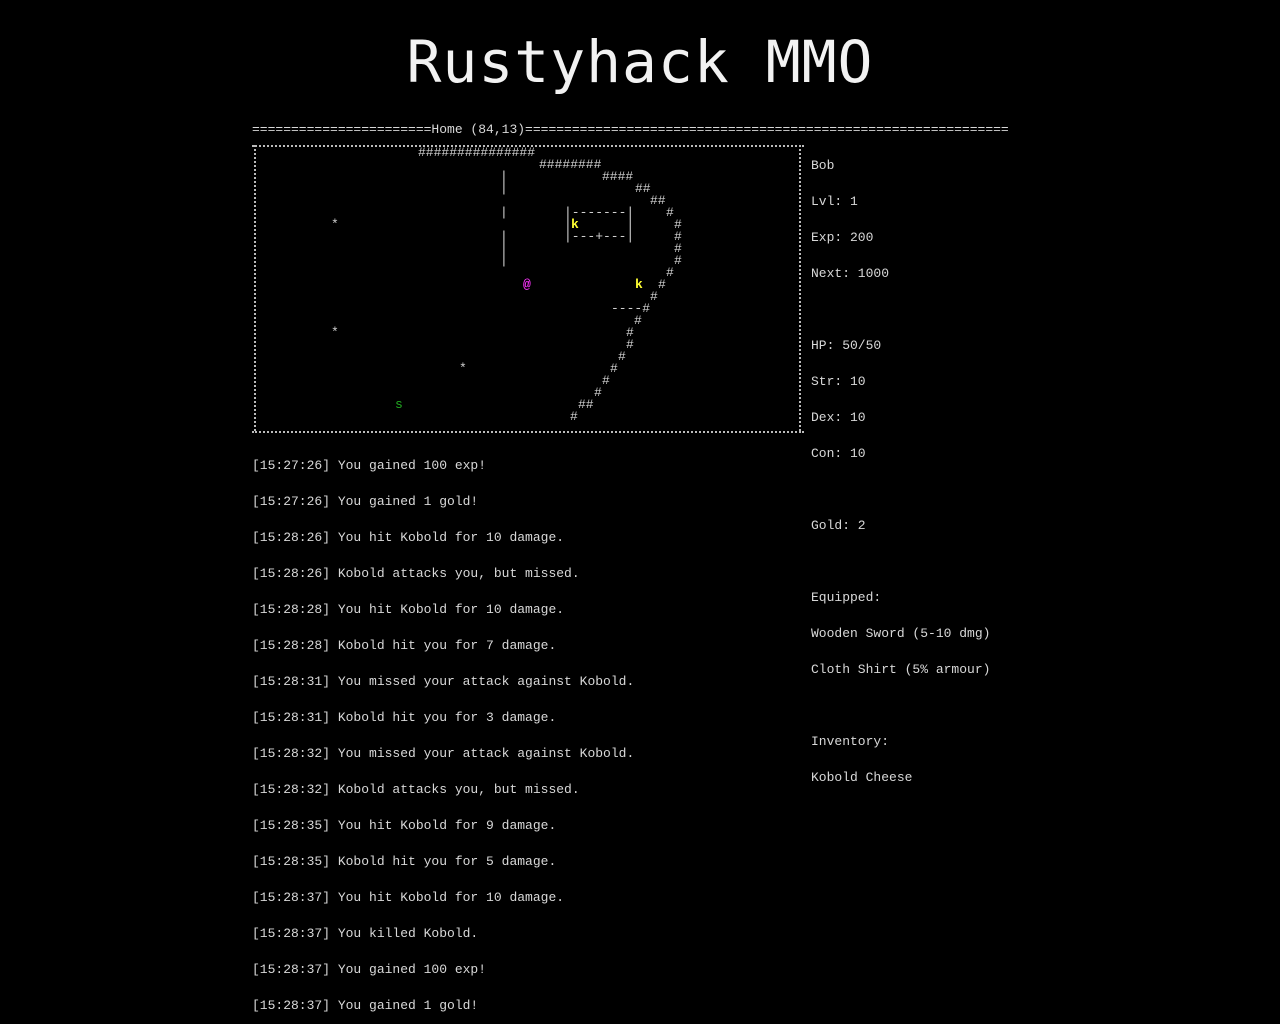 Image resolution: width=1280 pixels, height=1024 pixels. Describe the element at coordinates (618, 176) in the screenshot. I see `corridor-wall: ####` at that location.